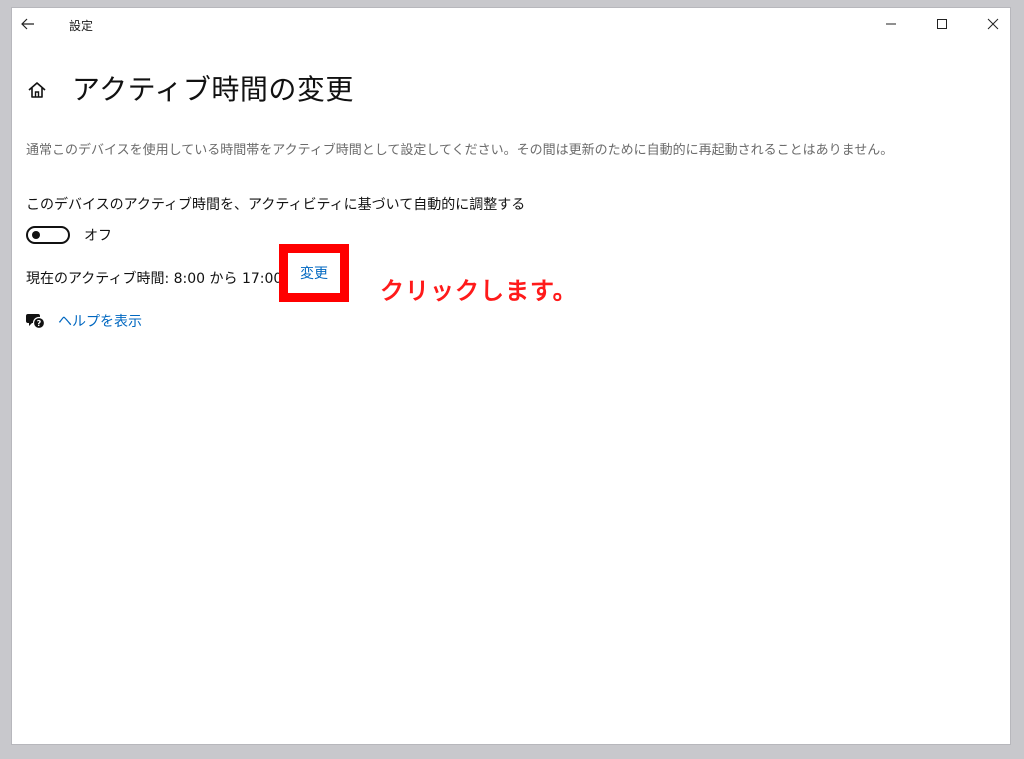 The image size is (1024, 759). Describe the element at coordinates (479, 291) in the screenshot. I see `click-annotation: クリックします。` at that location.